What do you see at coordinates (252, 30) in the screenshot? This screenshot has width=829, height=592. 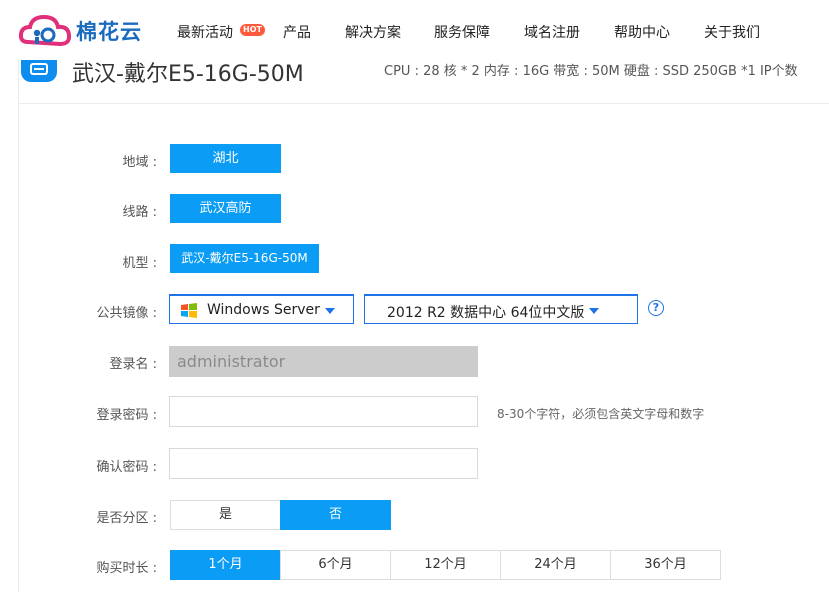 I see `hot-badge: HOT` at bounding box center [252, 30].